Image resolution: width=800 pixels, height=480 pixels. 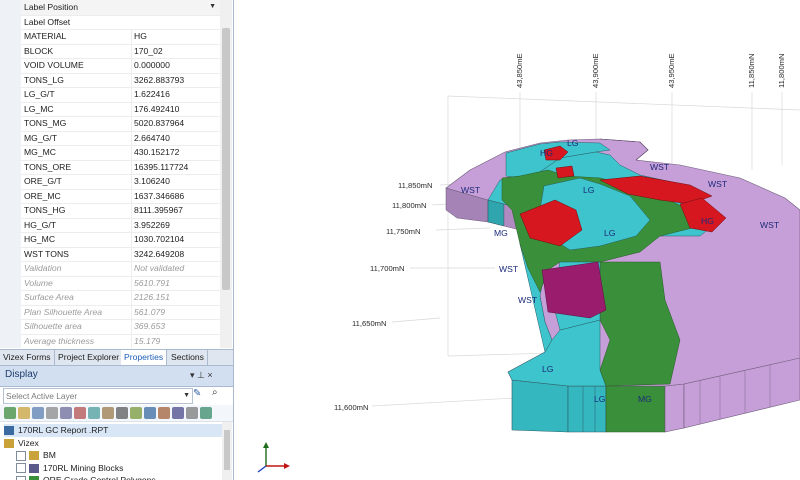 What do you see at coordinates (176, 210) in the screenshot?
I see `property-value: 8111.395967` at bounding box center [176, 210].